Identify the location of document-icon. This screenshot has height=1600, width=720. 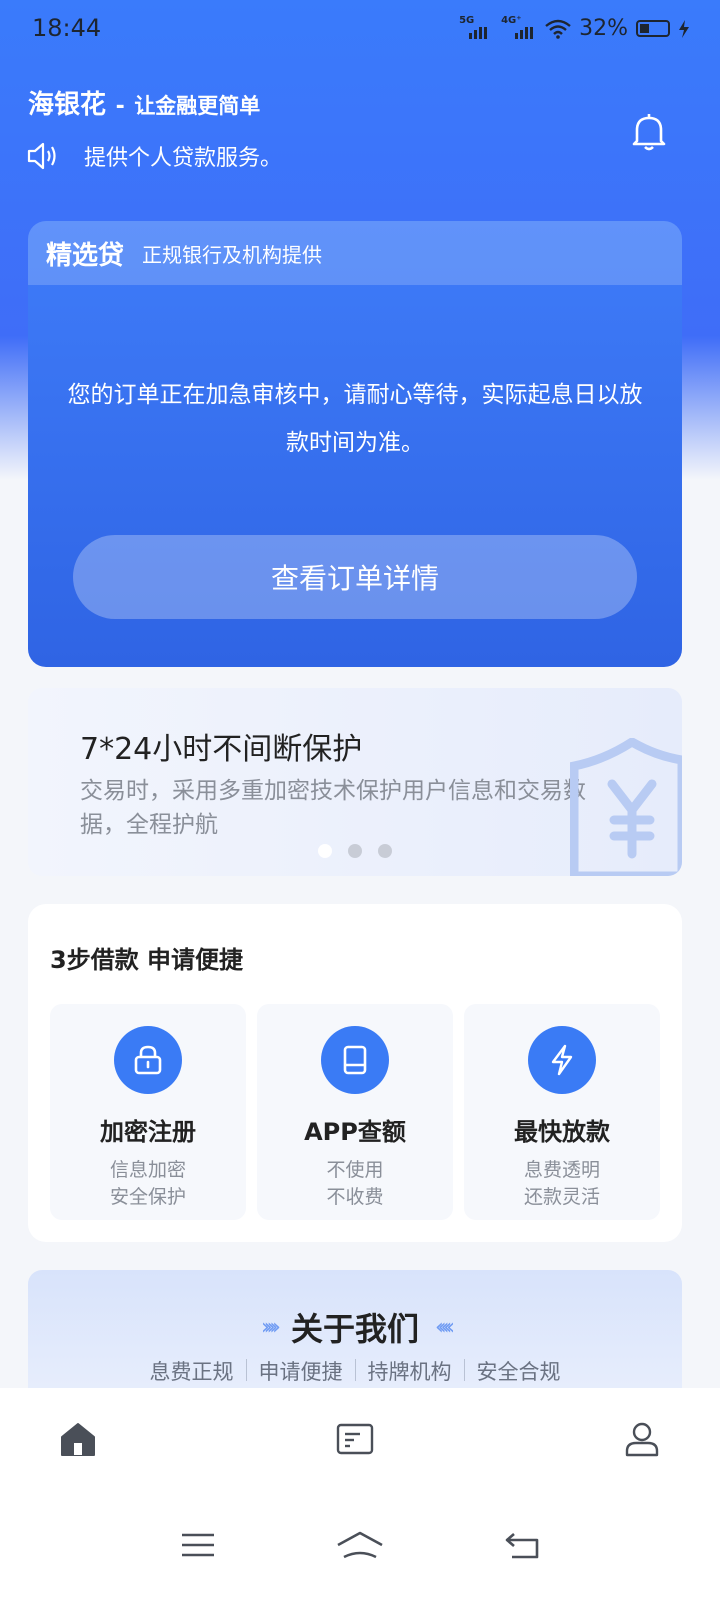
(355, 1439).